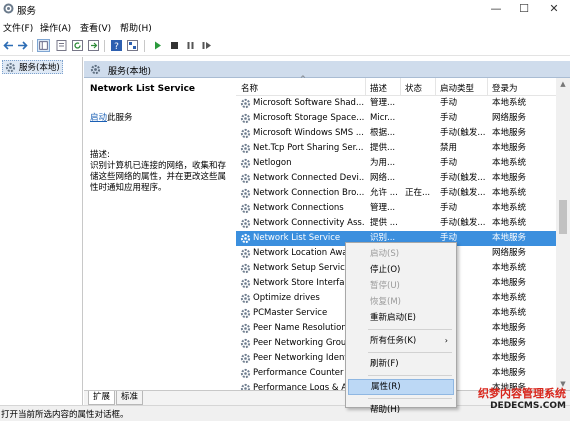 The width and height of the screenshot is (570, 421). Describe the element at coordinates (249, 88) in the screenshot. I see `column-name: 名称` at that location.